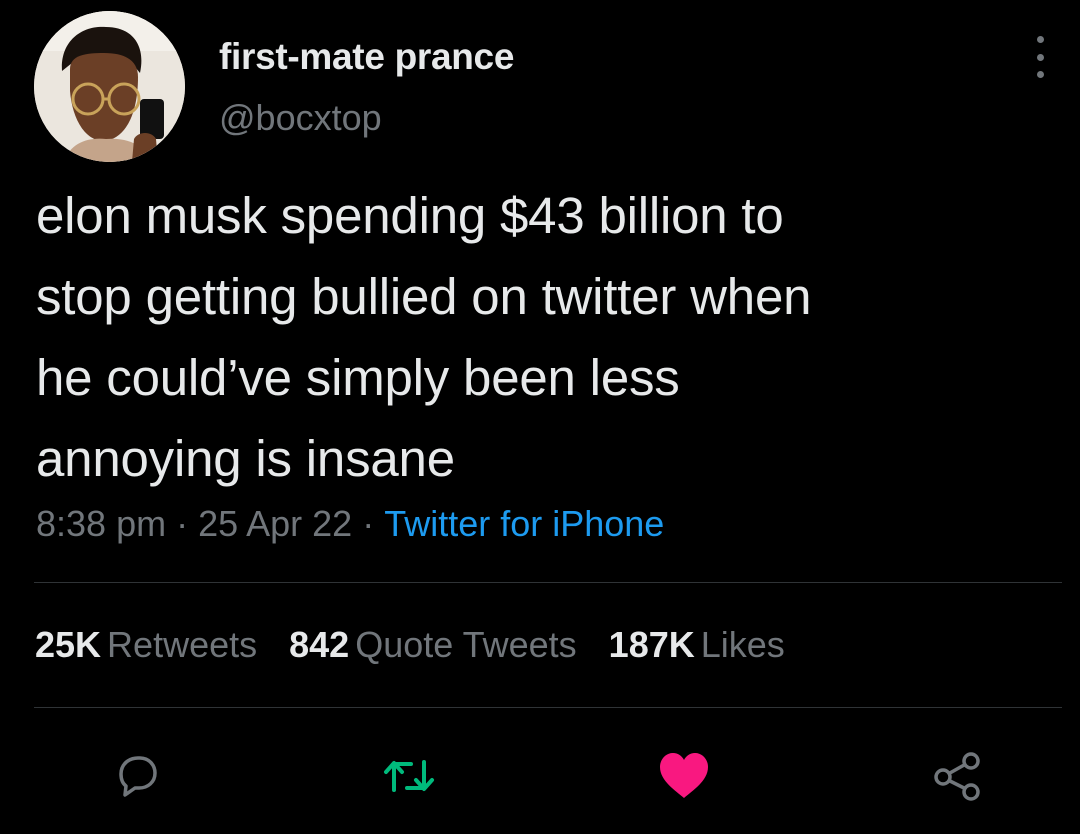 This screenshot has height=834, width=1080. Describe the element at coordinates (275, 523) in the screenshot. I see `tweet-date: 25 Apr 22` at that location.